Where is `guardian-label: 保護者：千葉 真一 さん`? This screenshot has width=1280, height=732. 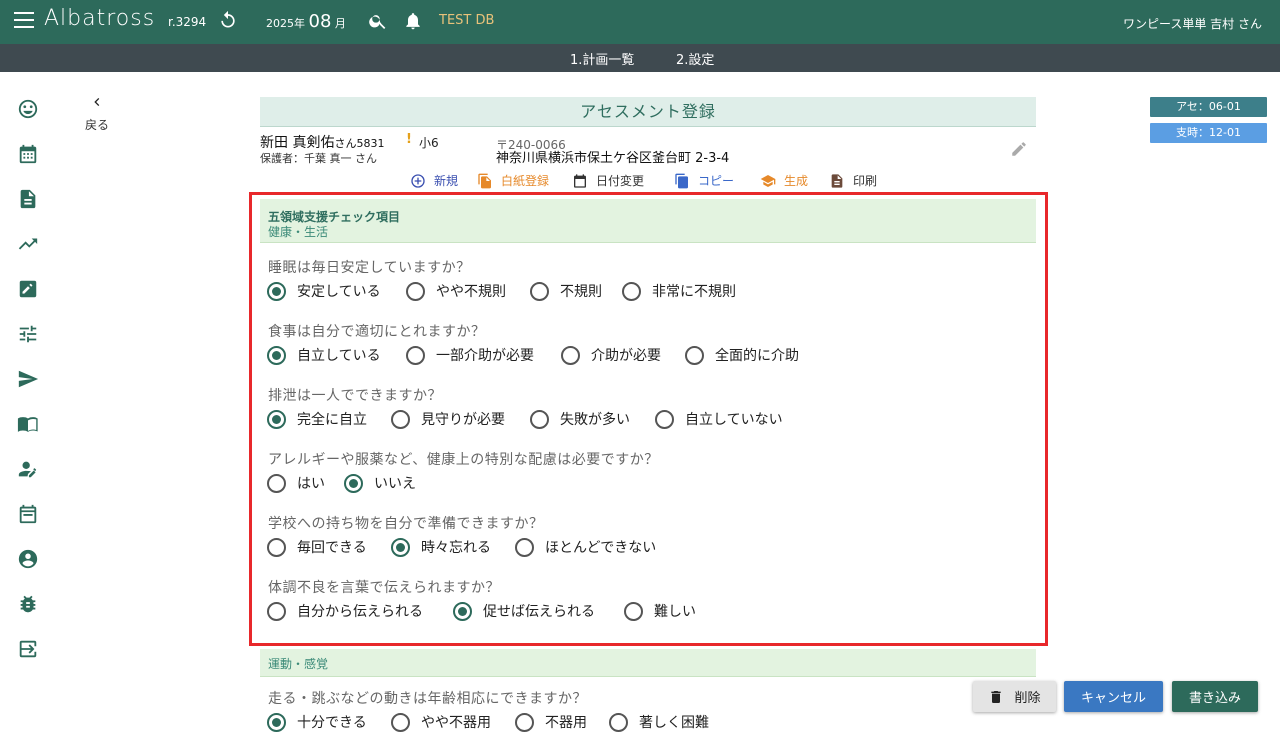
guardian-label: 保護者：千葉 真一 さん is located at coordinates (318, 158).